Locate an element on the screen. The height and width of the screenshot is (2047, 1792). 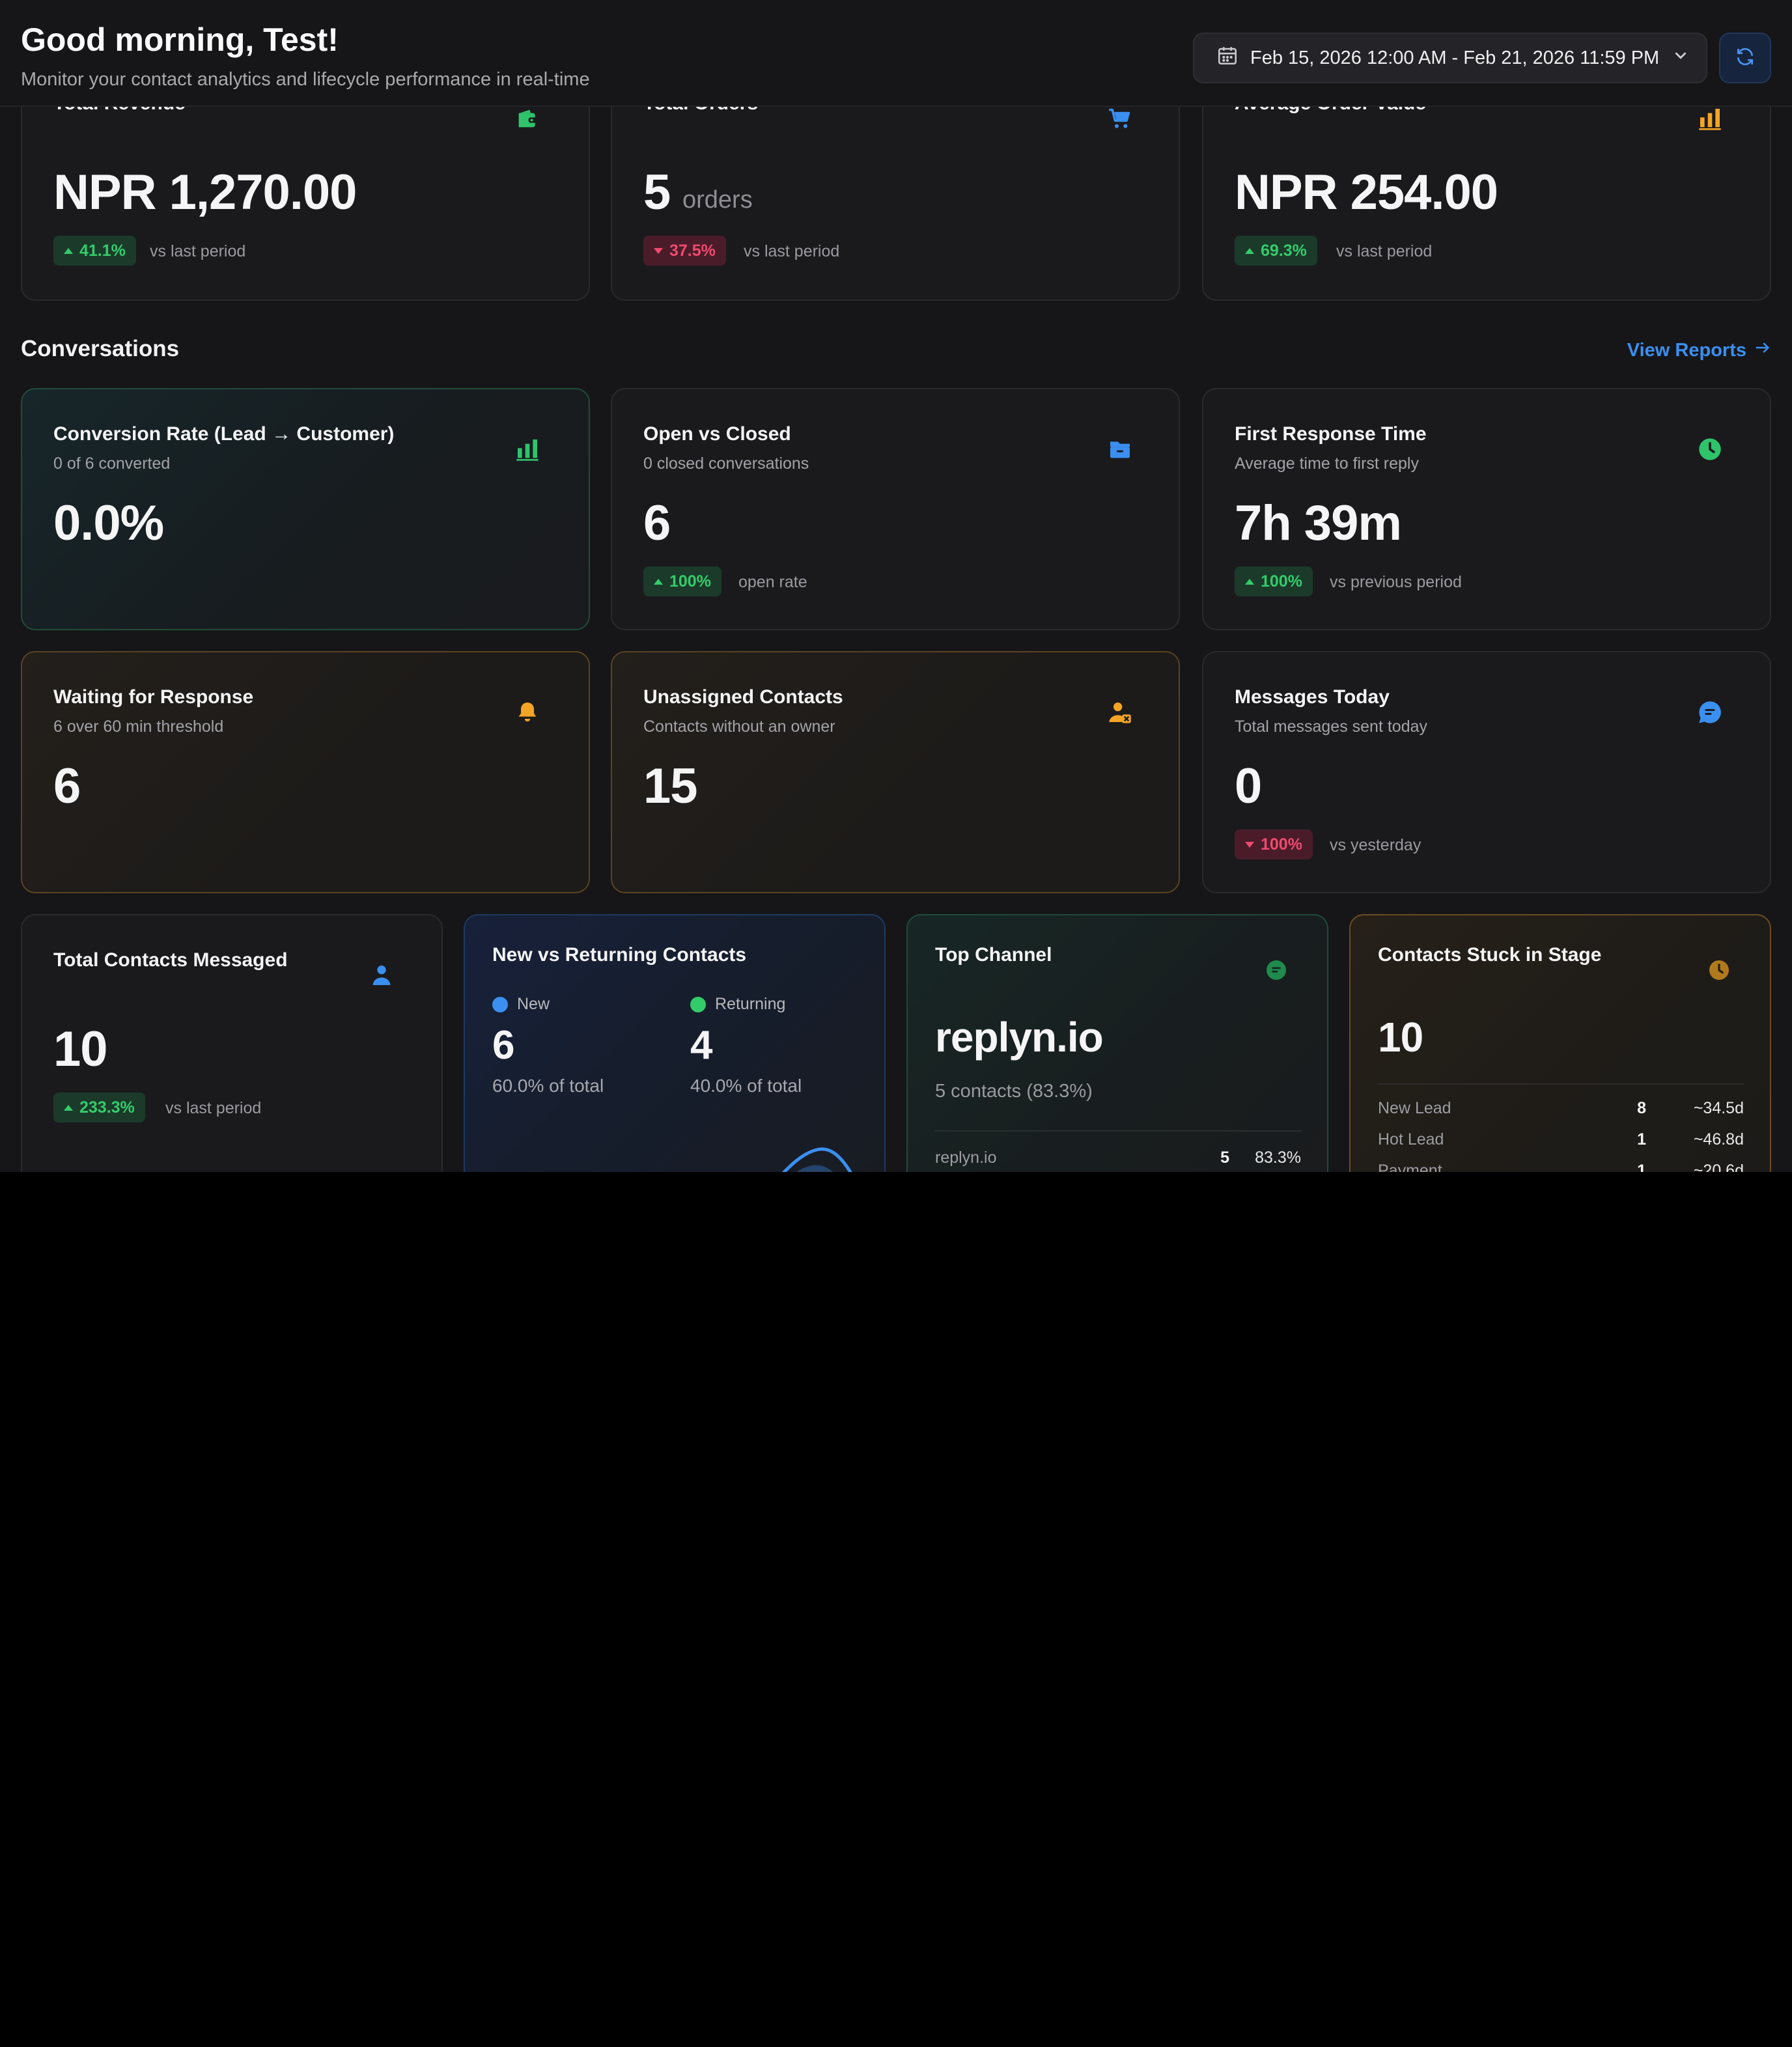
change-badge: 41.1% is located at coordinates (94, 251).